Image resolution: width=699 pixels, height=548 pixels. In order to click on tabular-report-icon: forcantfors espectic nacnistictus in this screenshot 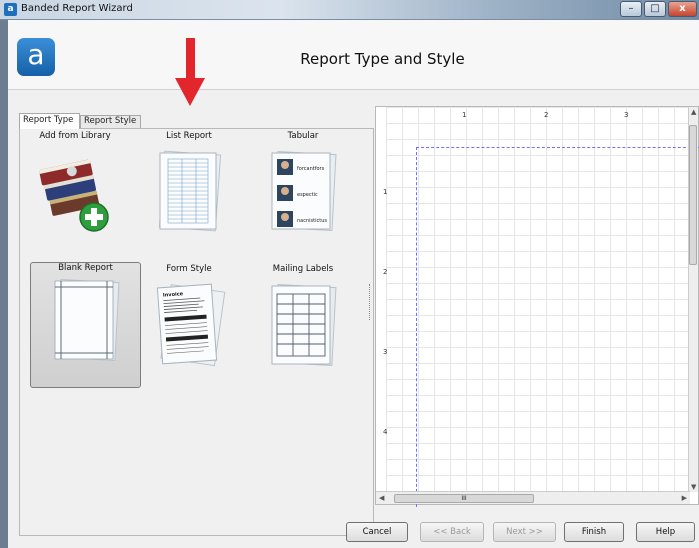, I will do `click(304, 191)`.